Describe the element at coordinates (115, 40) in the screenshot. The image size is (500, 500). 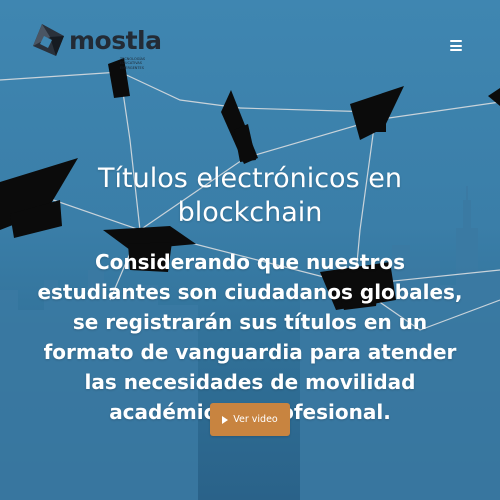
I see `brand-name: mostla` at that location.